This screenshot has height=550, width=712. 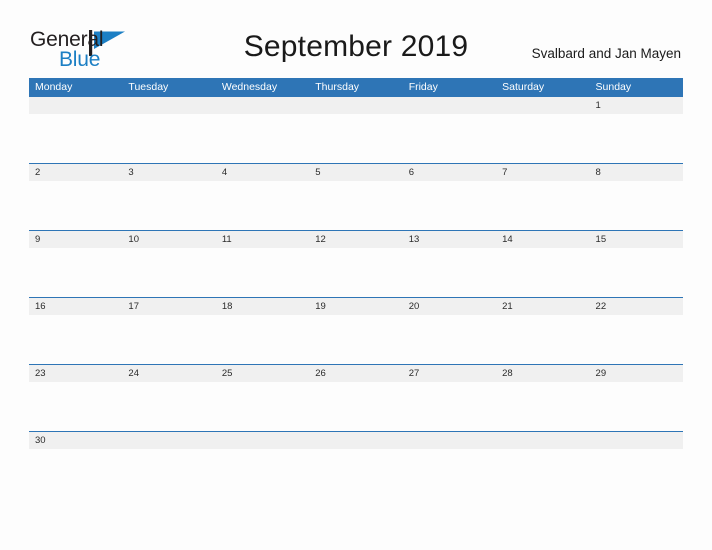 I want to click on day-cell: 2, so click(x=75, y=172).